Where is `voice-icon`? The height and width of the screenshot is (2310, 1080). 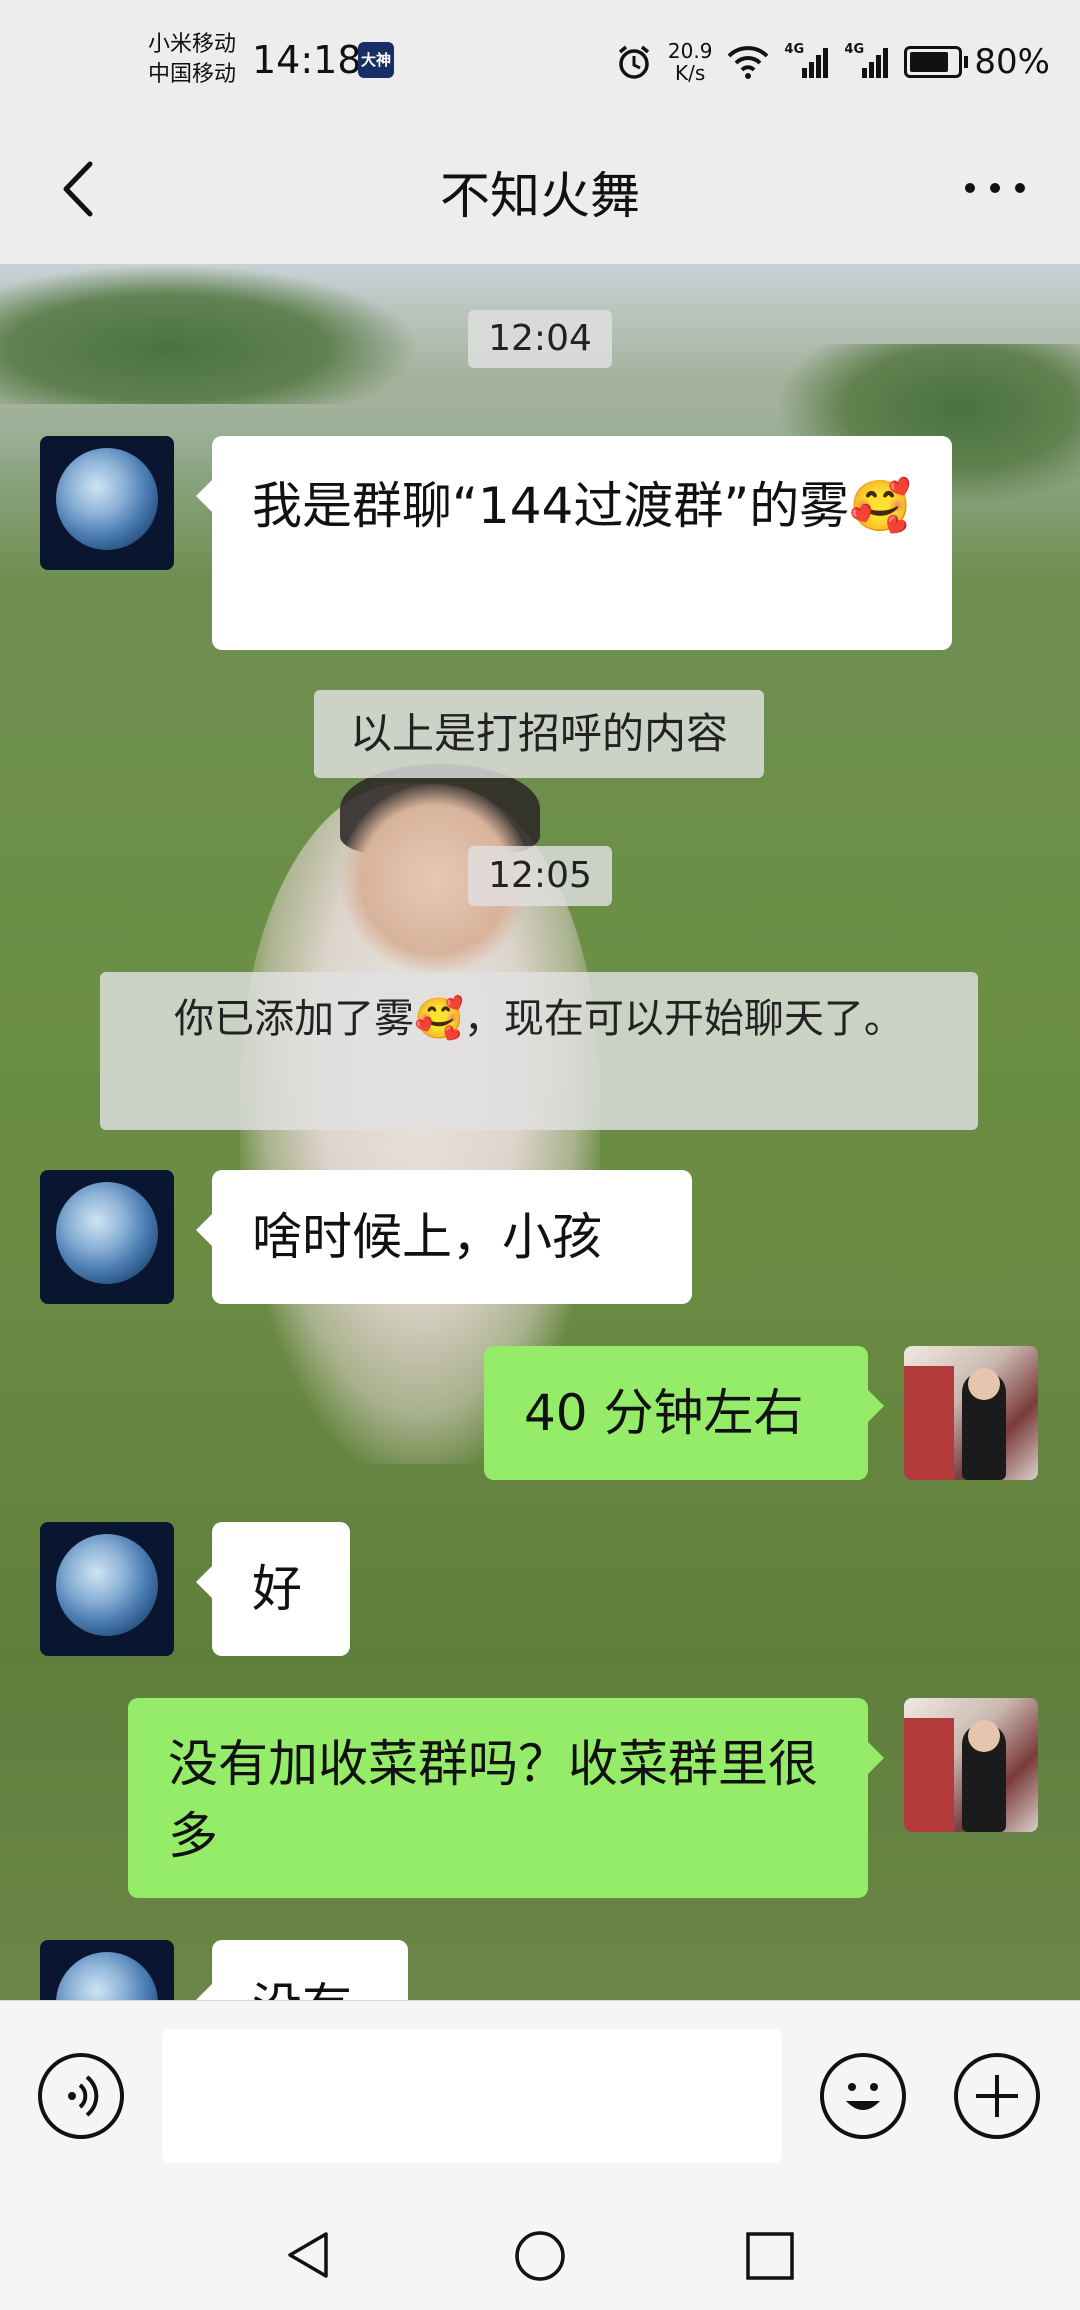 voice-icon is located at coordinates (83, 2096).